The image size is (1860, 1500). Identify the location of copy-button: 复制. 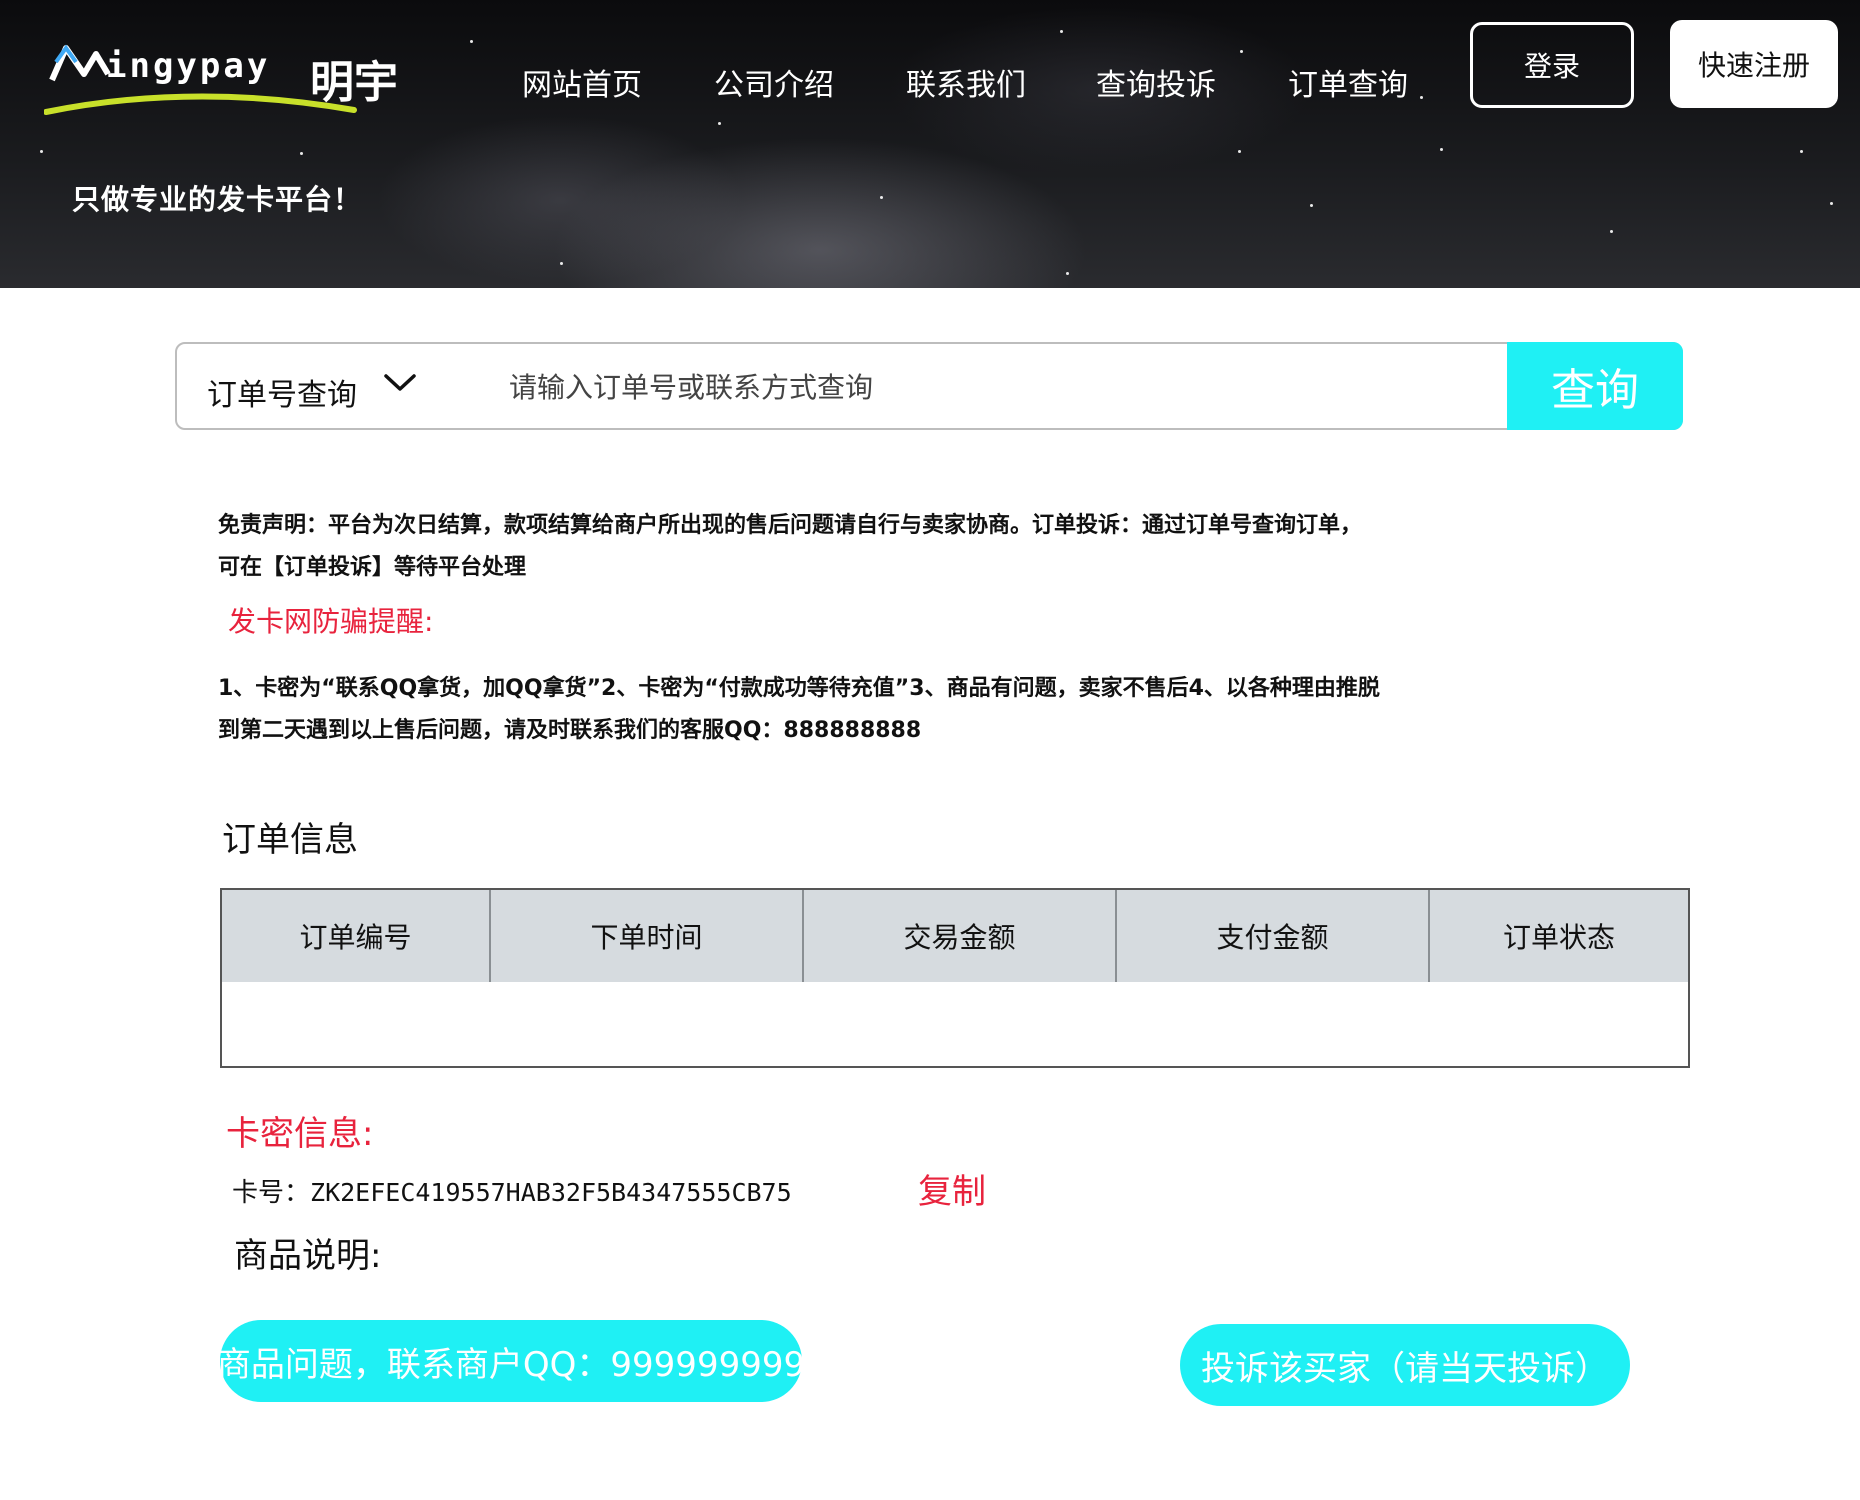
(952, 1188).